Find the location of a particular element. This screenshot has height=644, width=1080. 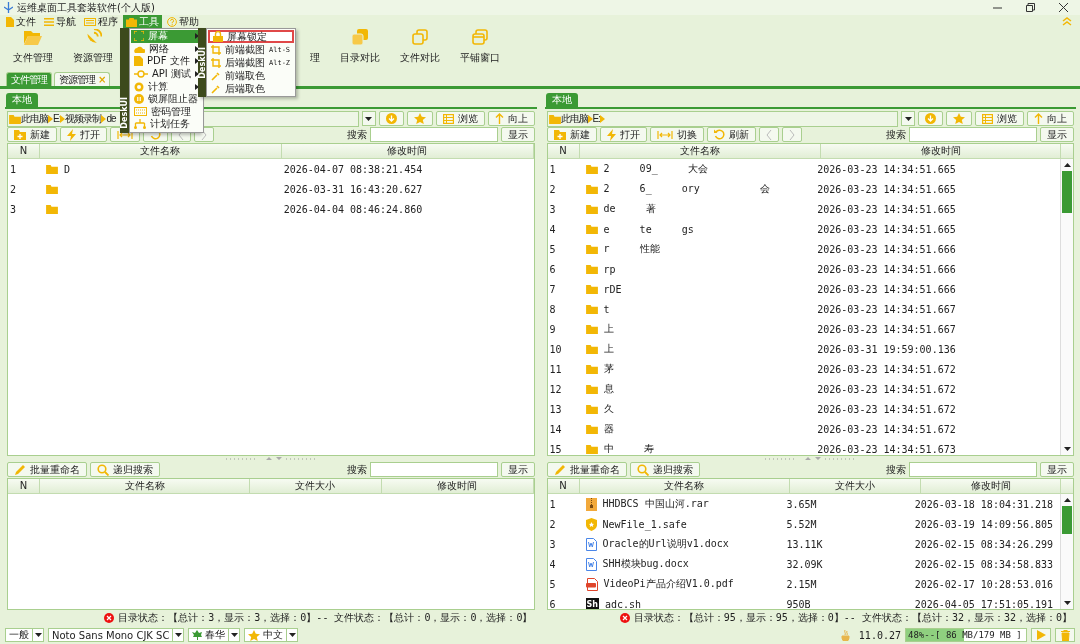

table-cell-text: 2026-03-31 19:59:00.136 is located at coordinates (886, 349).